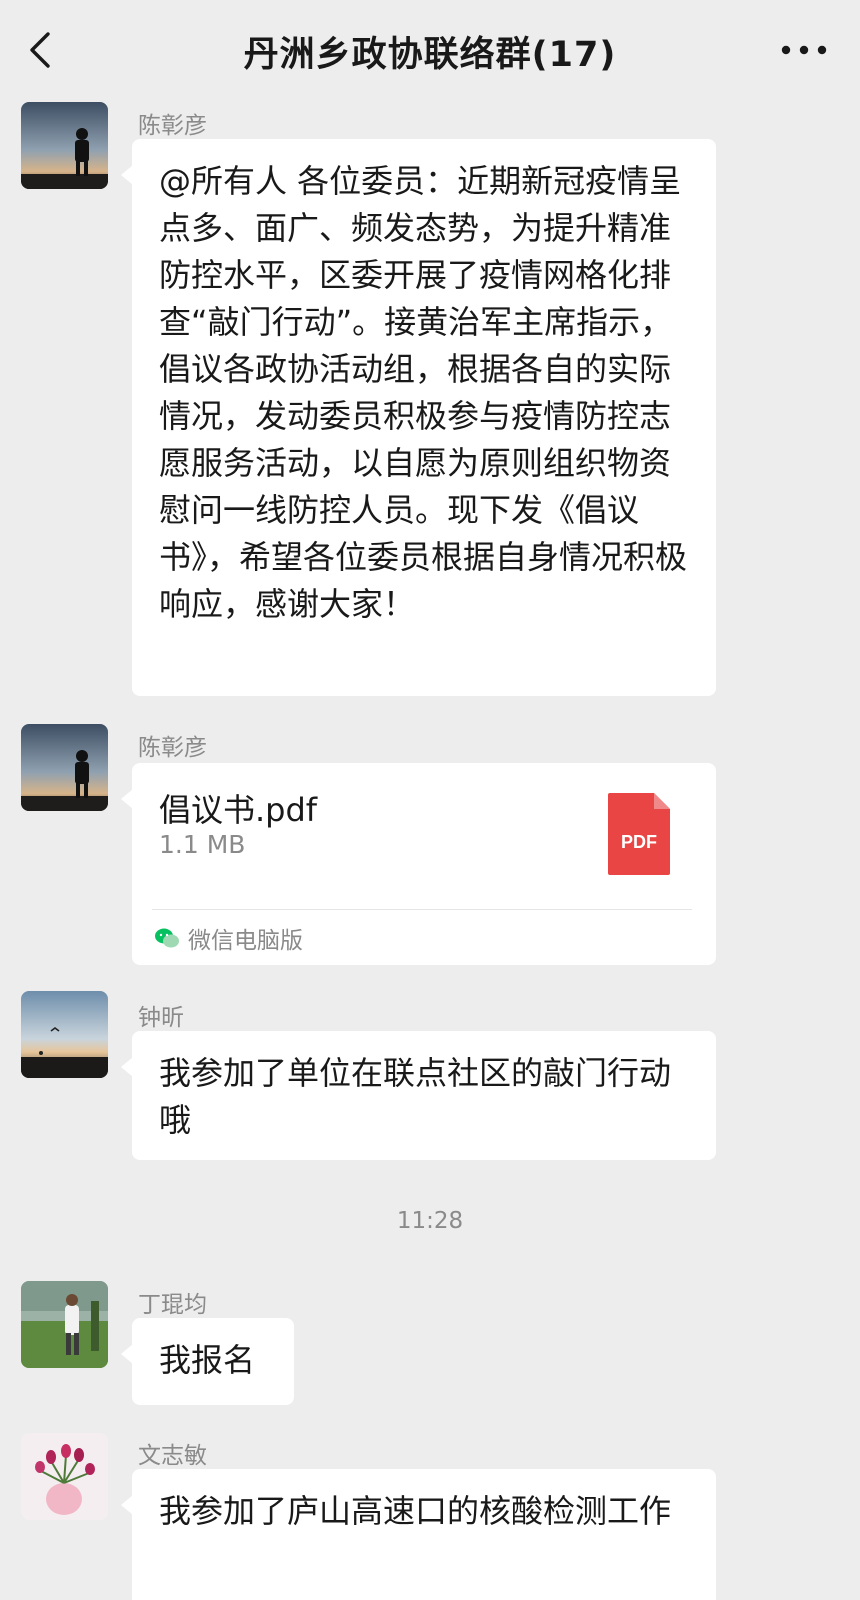 The width and height of the screenshot is (860, 1600). I want to click on sender-name: 丁琨均, so click(172, 1305).